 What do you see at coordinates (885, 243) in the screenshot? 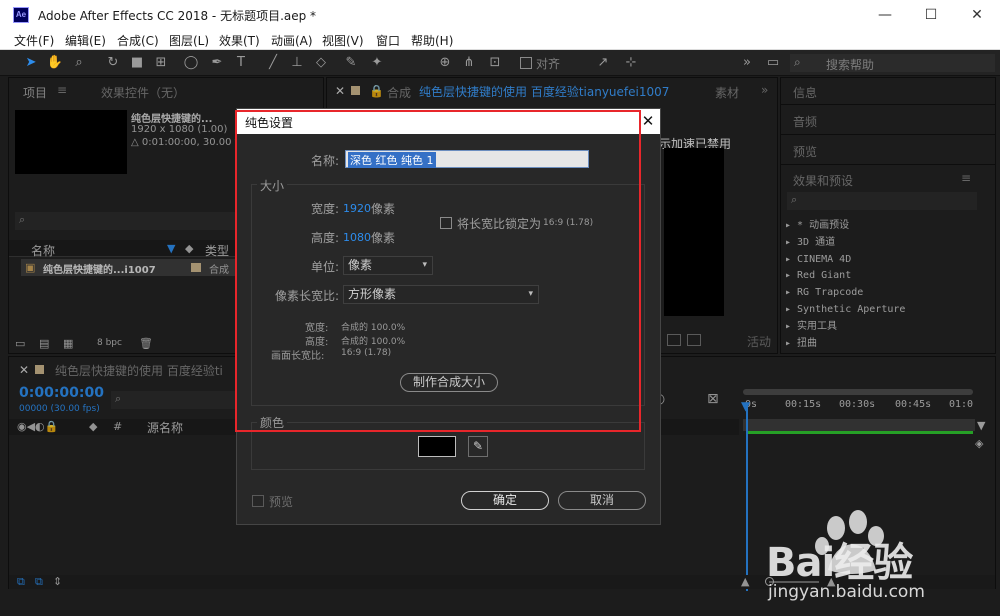
I see `effects-list-item: ▸ 3D 通道` at bounding box center [885, 243].